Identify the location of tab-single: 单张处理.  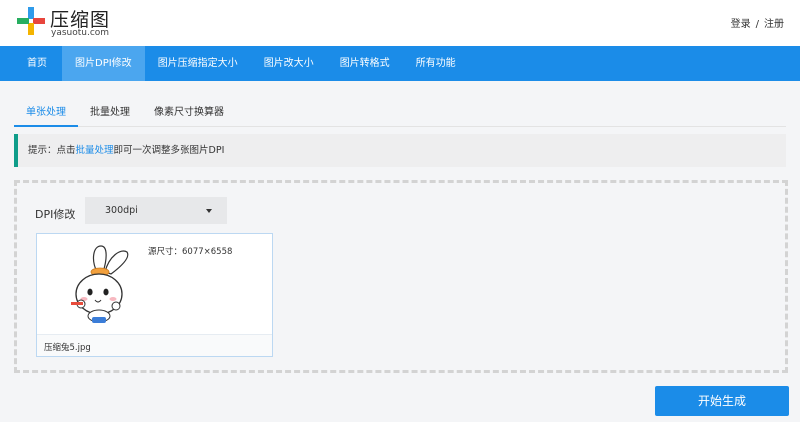
(46, 115).